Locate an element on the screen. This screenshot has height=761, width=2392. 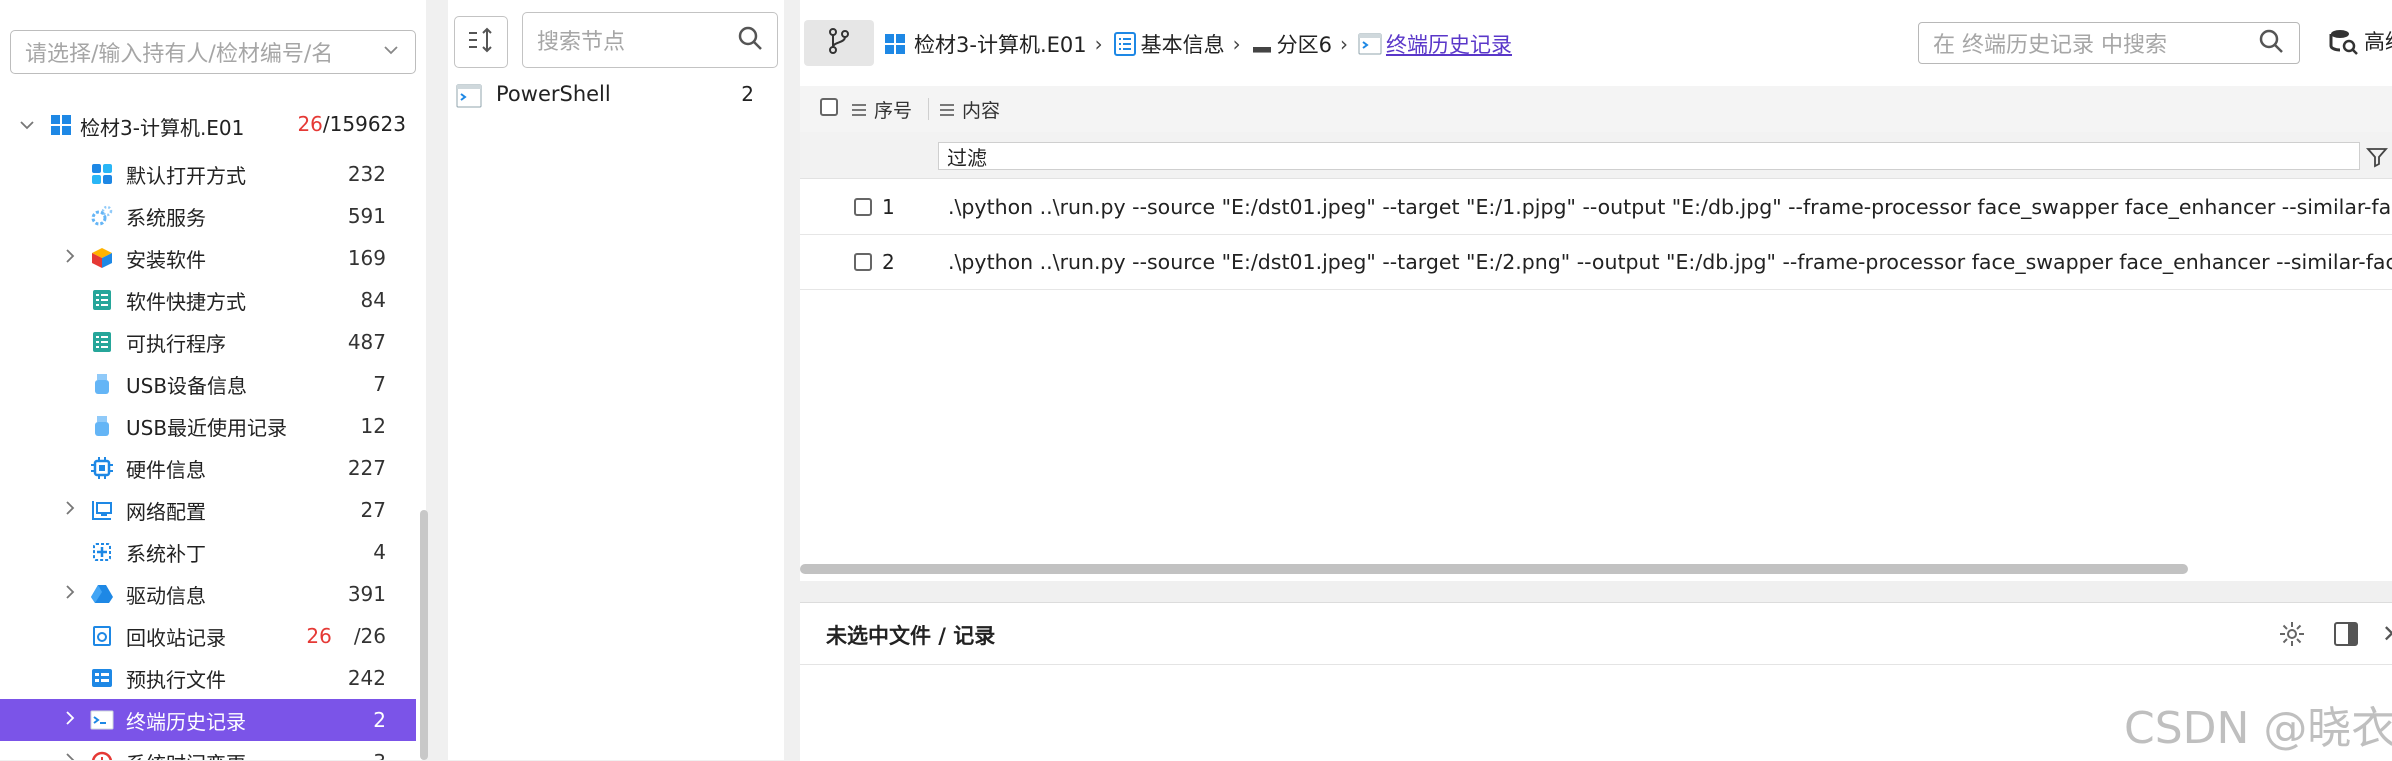
tree-item-count: 7 is located at coordinates (379, 384).